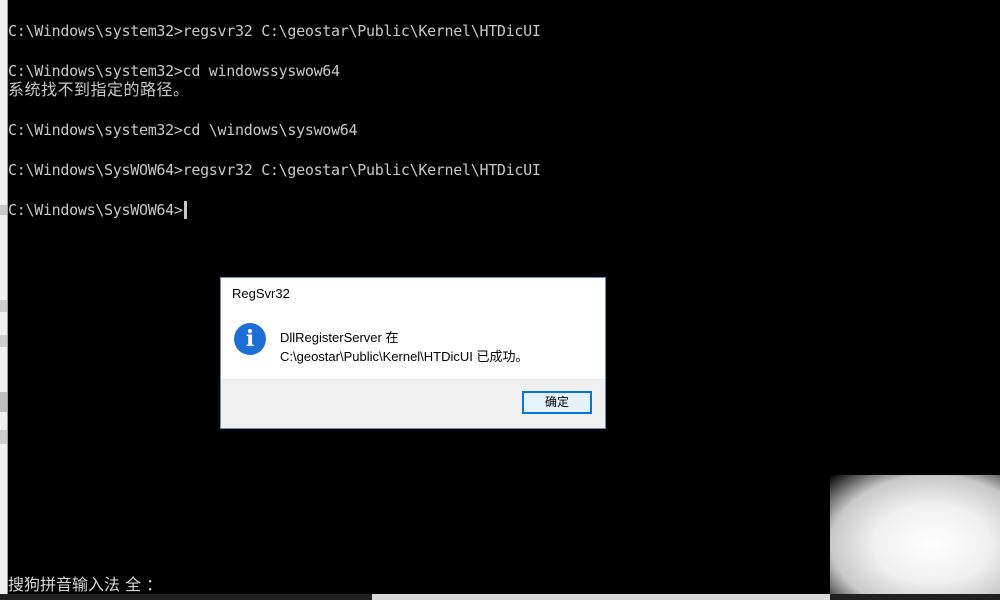 This screenshot has width=1000, height=600. What do you see at coordinates (185, 210) in the screenshot?
I see `text-cursor` at bounding box center [185, 210].